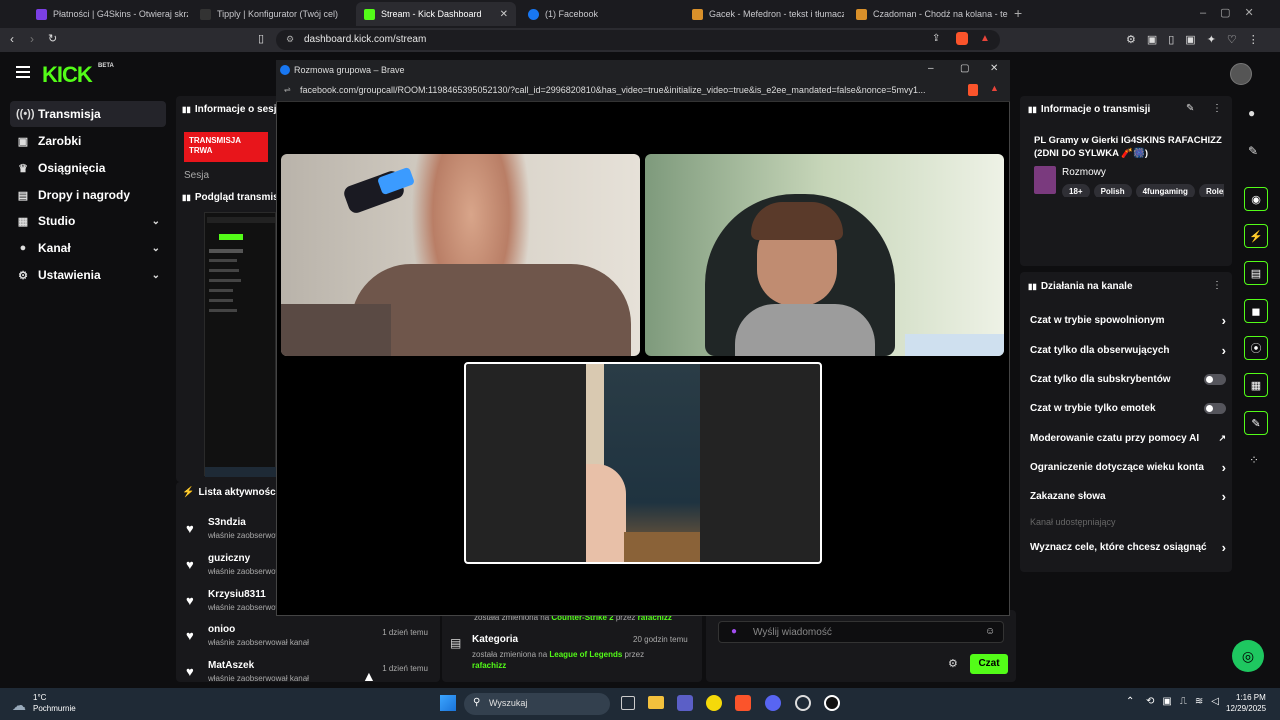 The height and width of the screenshot is (720, 1280). What do you see at coordinates (1130, 701) in the screenshot?
I see `chevron-up-icon: ⌃` at bounding box center [1130, 701].